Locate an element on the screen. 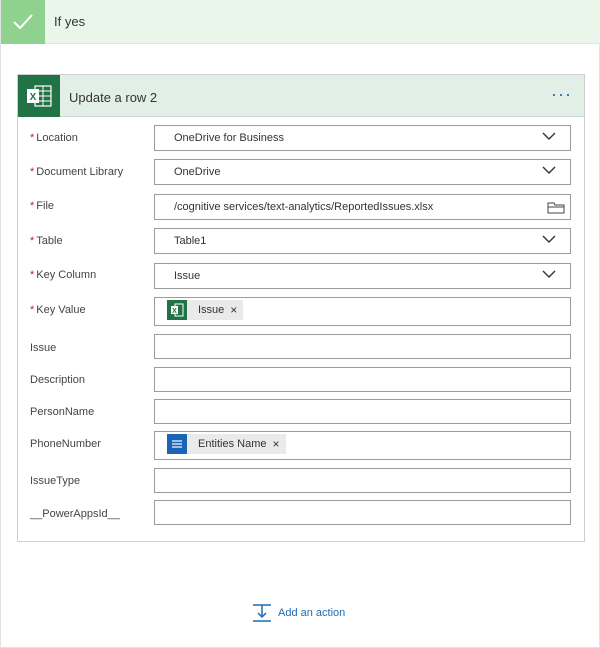 The image size is (600, 648). field-label: * File is located at coordinates (42, 206).